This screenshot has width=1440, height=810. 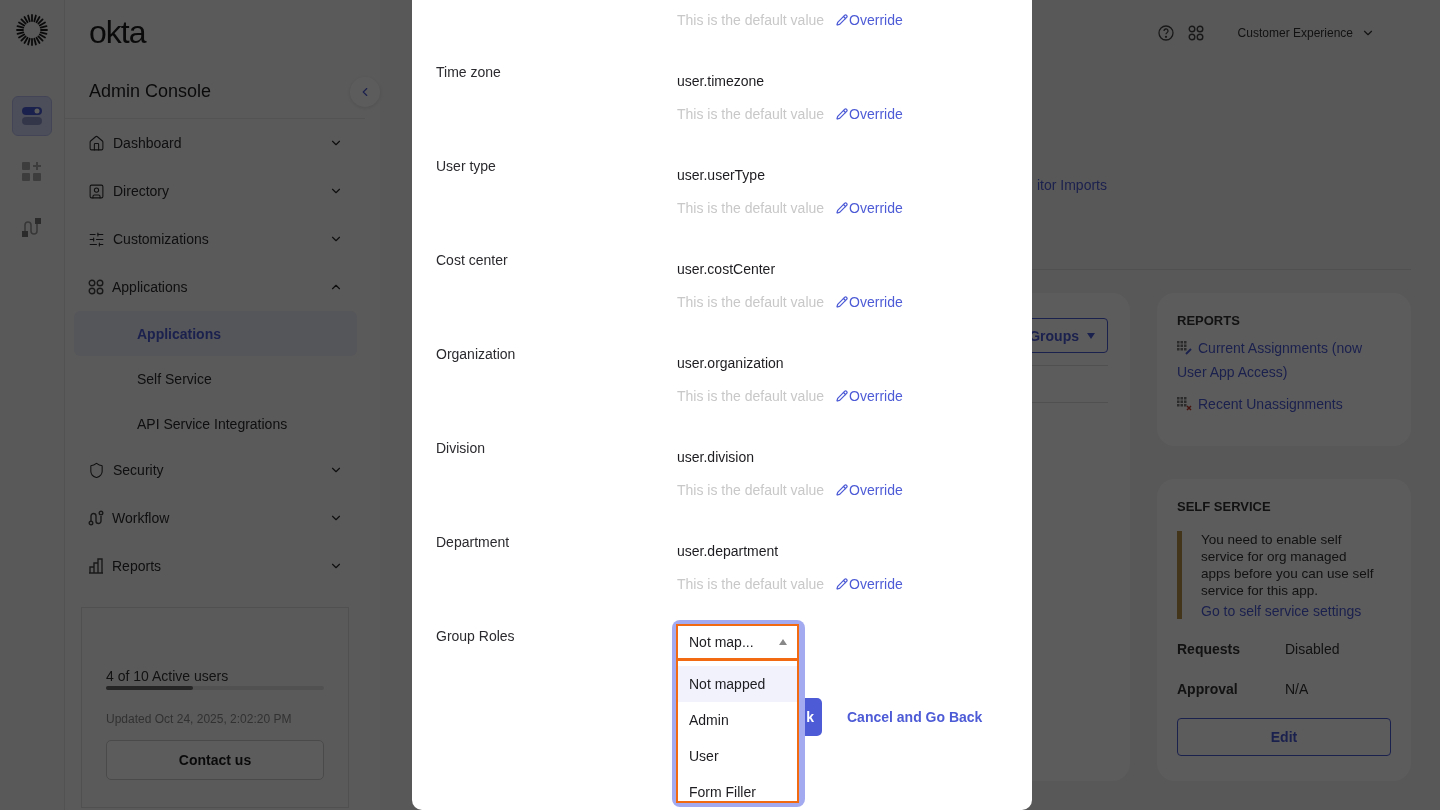 What do you see at coordinates (168, 676) in the screenshot?
I see `usage-text: 4 of 10 Active users` at bounding box center [168, 676].